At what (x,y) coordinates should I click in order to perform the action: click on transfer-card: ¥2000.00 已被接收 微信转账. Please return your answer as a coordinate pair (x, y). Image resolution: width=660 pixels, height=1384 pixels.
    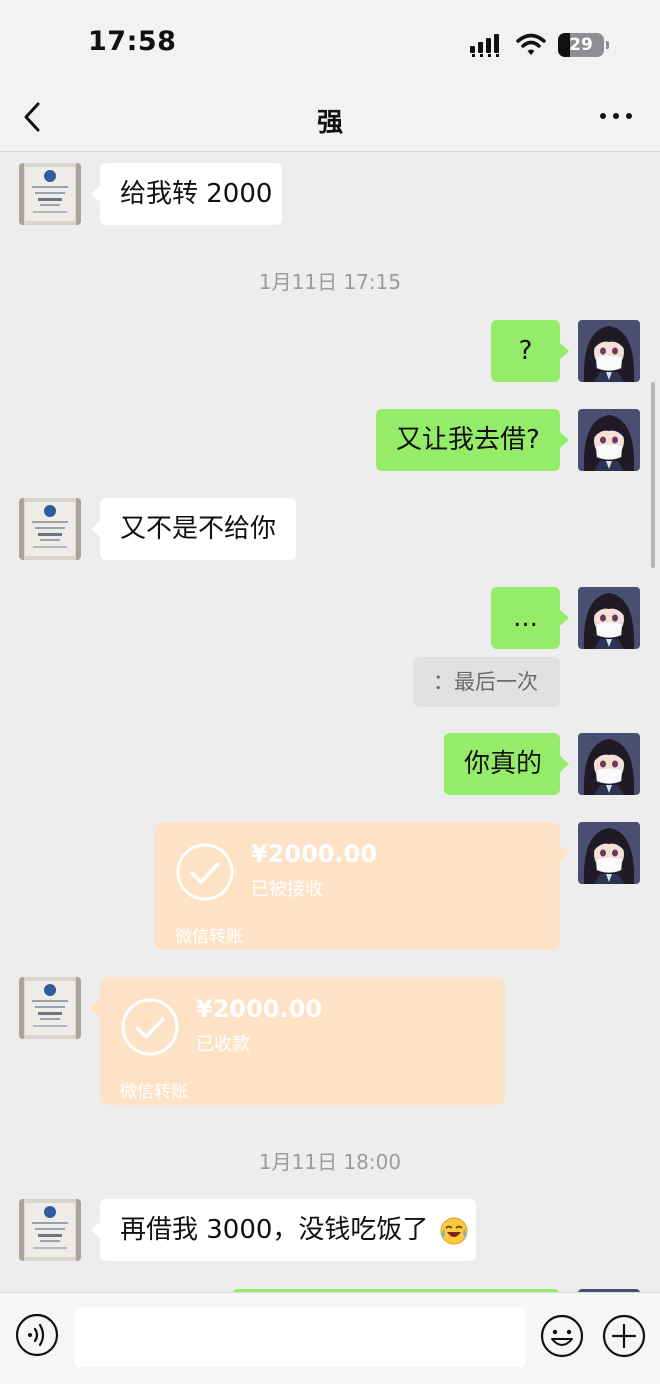
    Looking at the image, I should click on (362, 886).